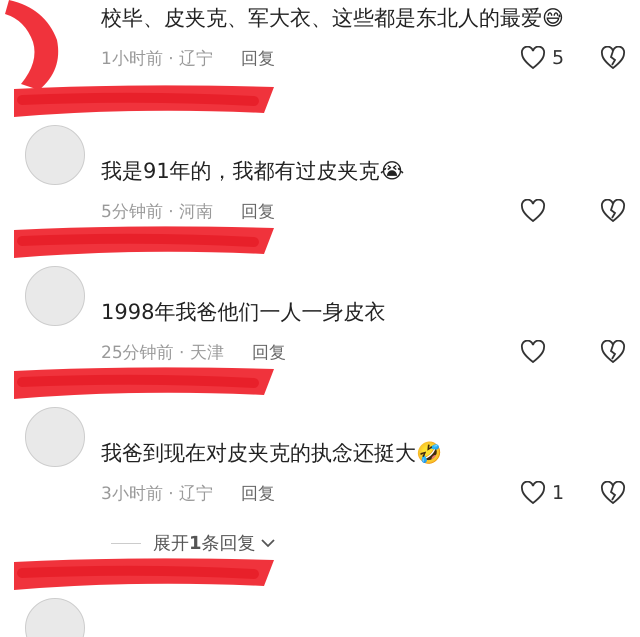 The width and height of the screenshot is (640, 637). I want to click on comment-time: 1小时前 · 辽宁, so click(157, 59).